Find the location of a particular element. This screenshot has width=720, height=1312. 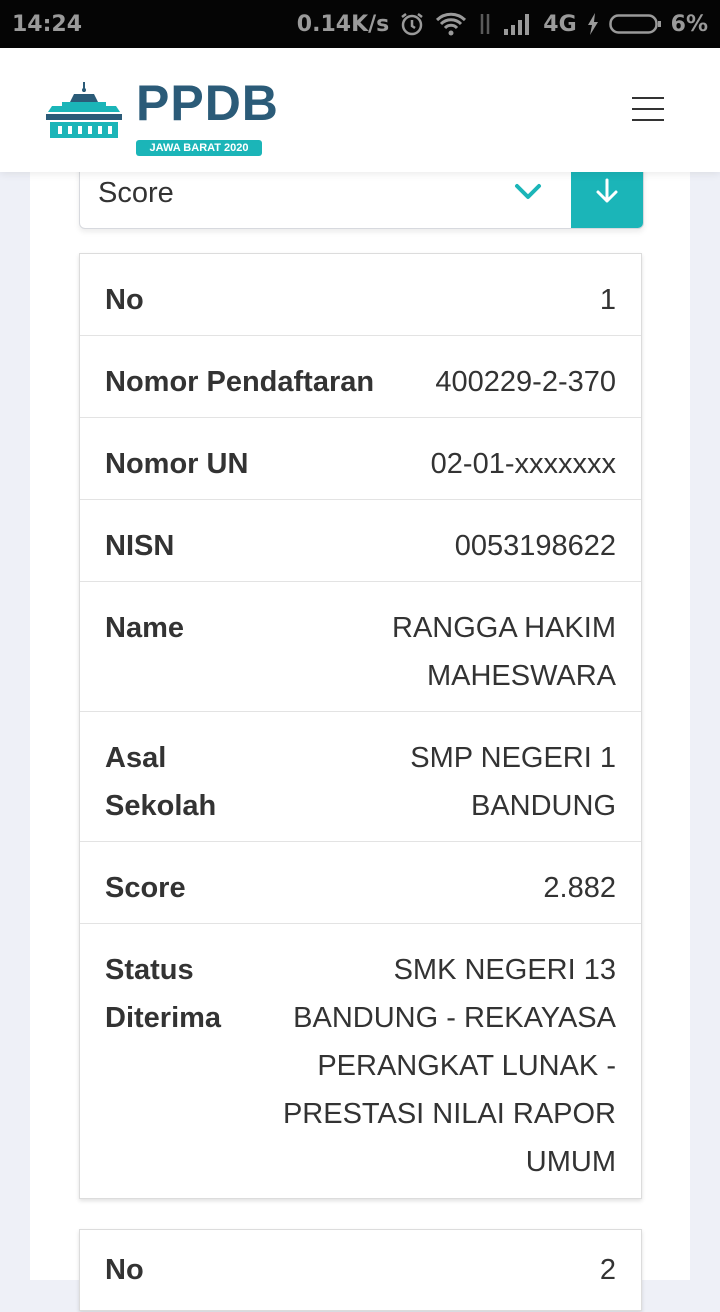

field-label: Score is located at coordinates (145, 888).